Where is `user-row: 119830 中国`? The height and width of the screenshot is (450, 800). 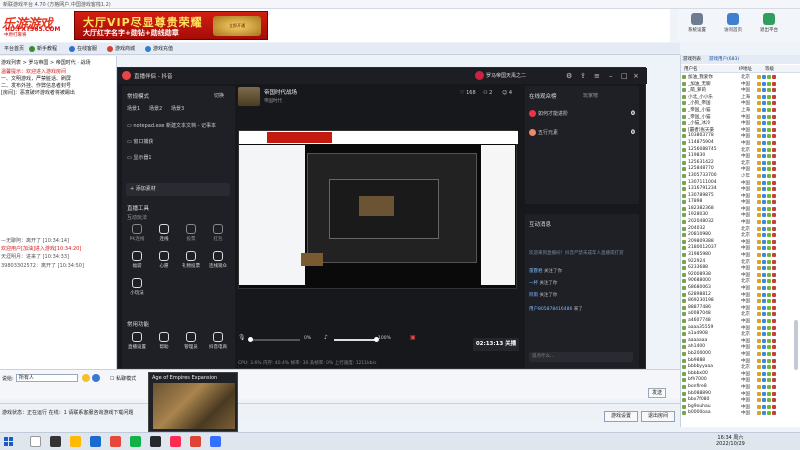 user-row: 119830 中国 is located at coordinates (740, 156).